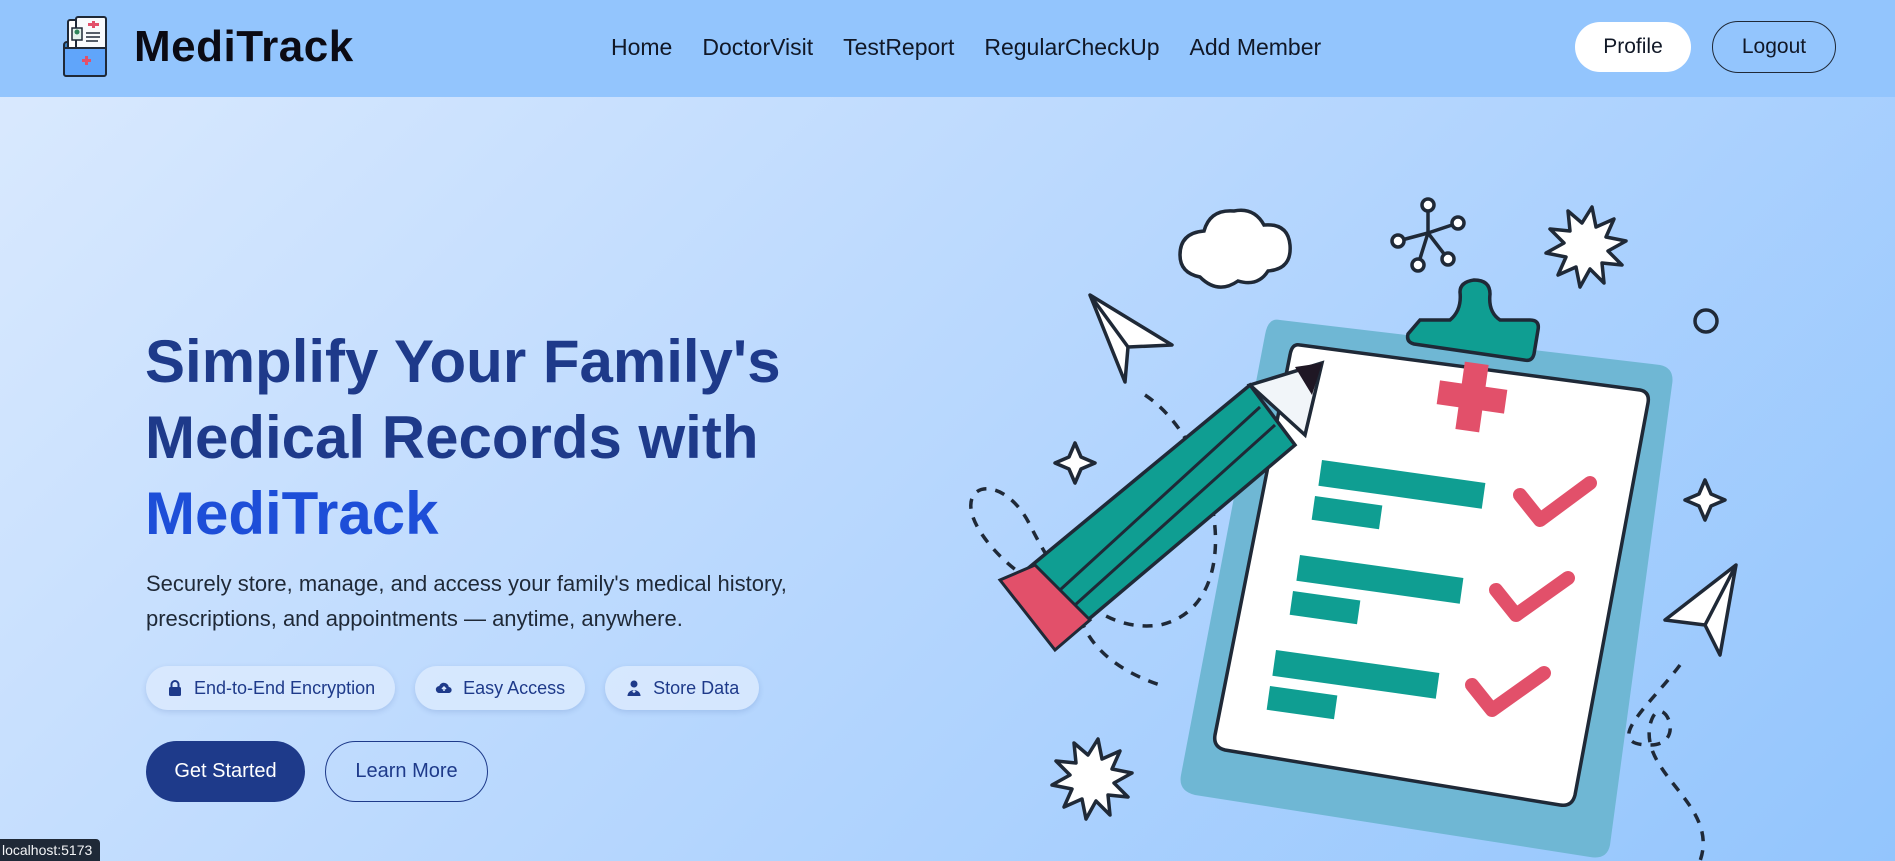  Describe the element at coordinates (1633, 47) in the screenshot. I see `profile-button: Profile` at that location.